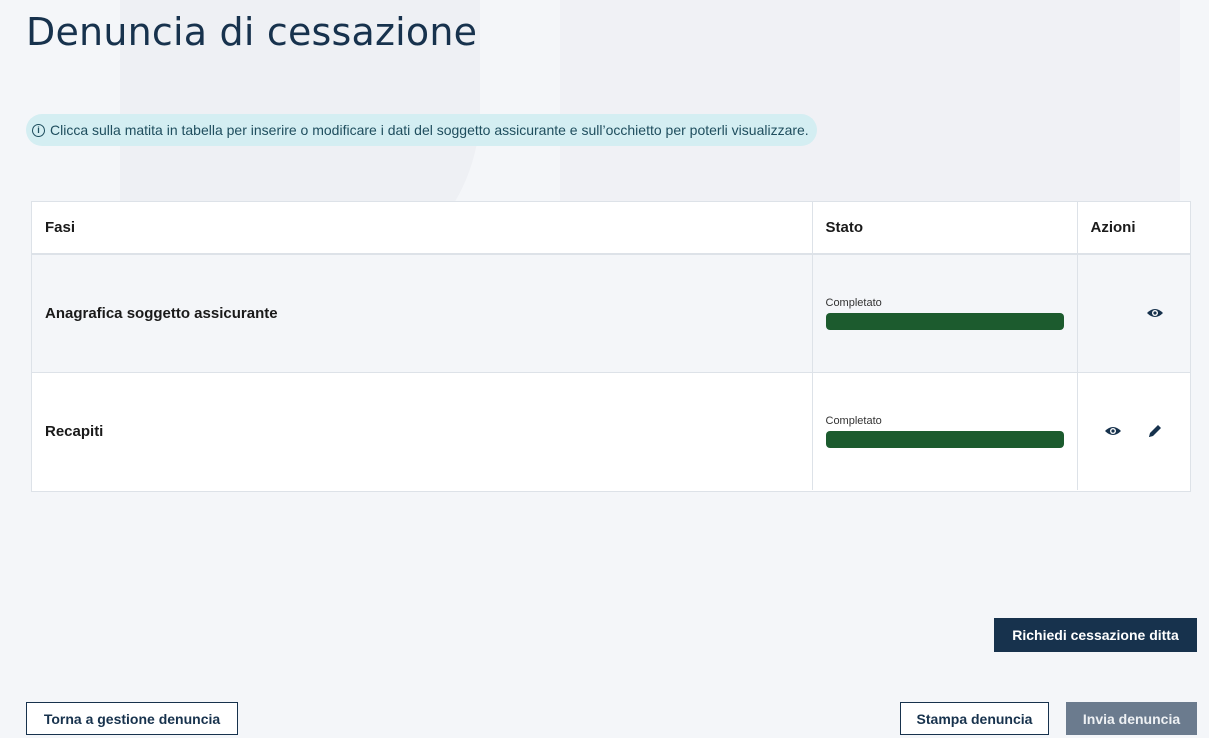 This screenshot has width=1209, height=738. Describe the element at coordinates (422, 313) in the screenshot. I see `phase-name: Anagrafica soggetto assicurante` at that location.